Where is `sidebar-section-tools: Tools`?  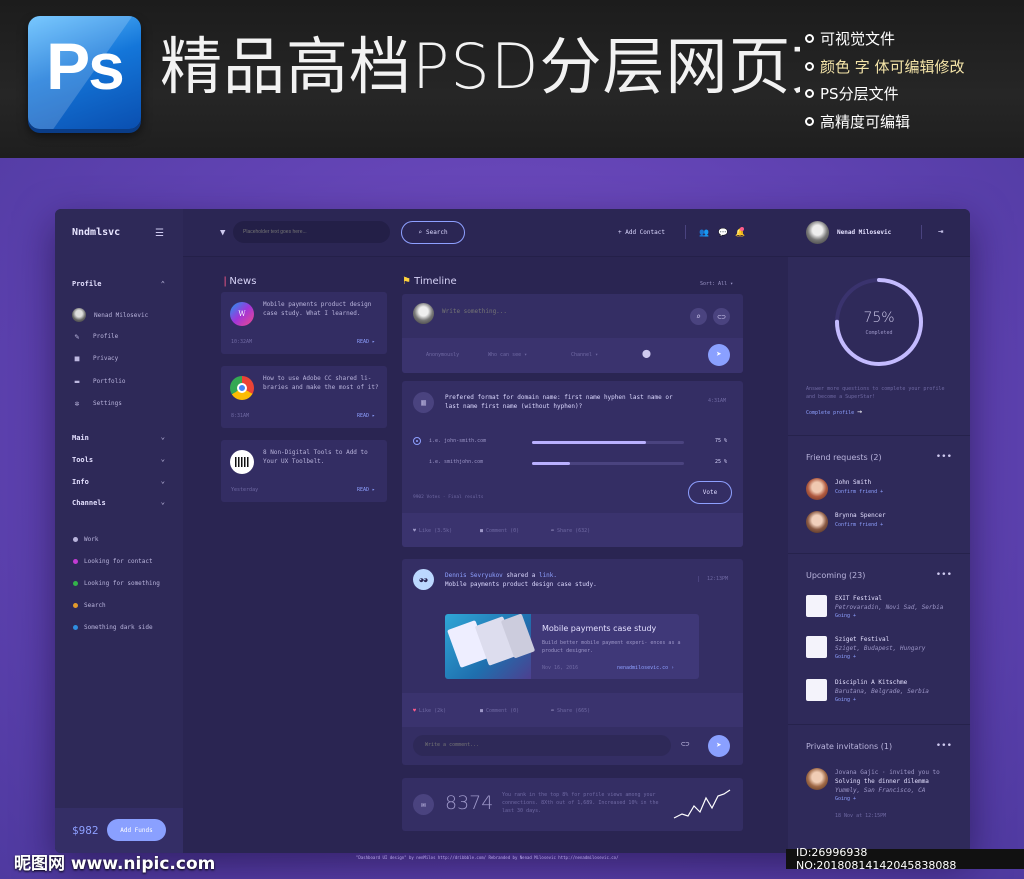 sidebar-section-tools: Tools is located at coordinates (82, 460).